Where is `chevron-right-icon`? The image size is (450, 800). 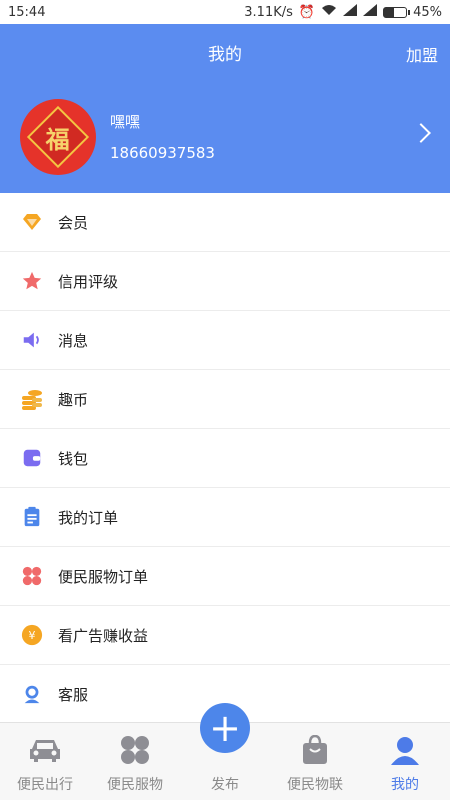
chevron-right-icon is located at coordinates (421, 133).